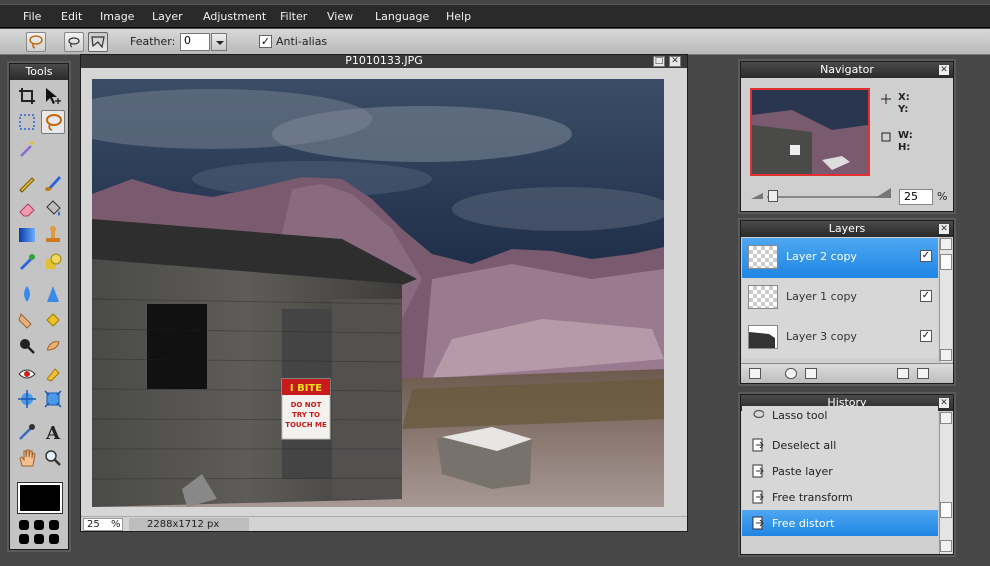 The image size is (990, 566). Describe the element at coordinates (117, 17) in the screenshot. I see `menu-image: Image` at that location.